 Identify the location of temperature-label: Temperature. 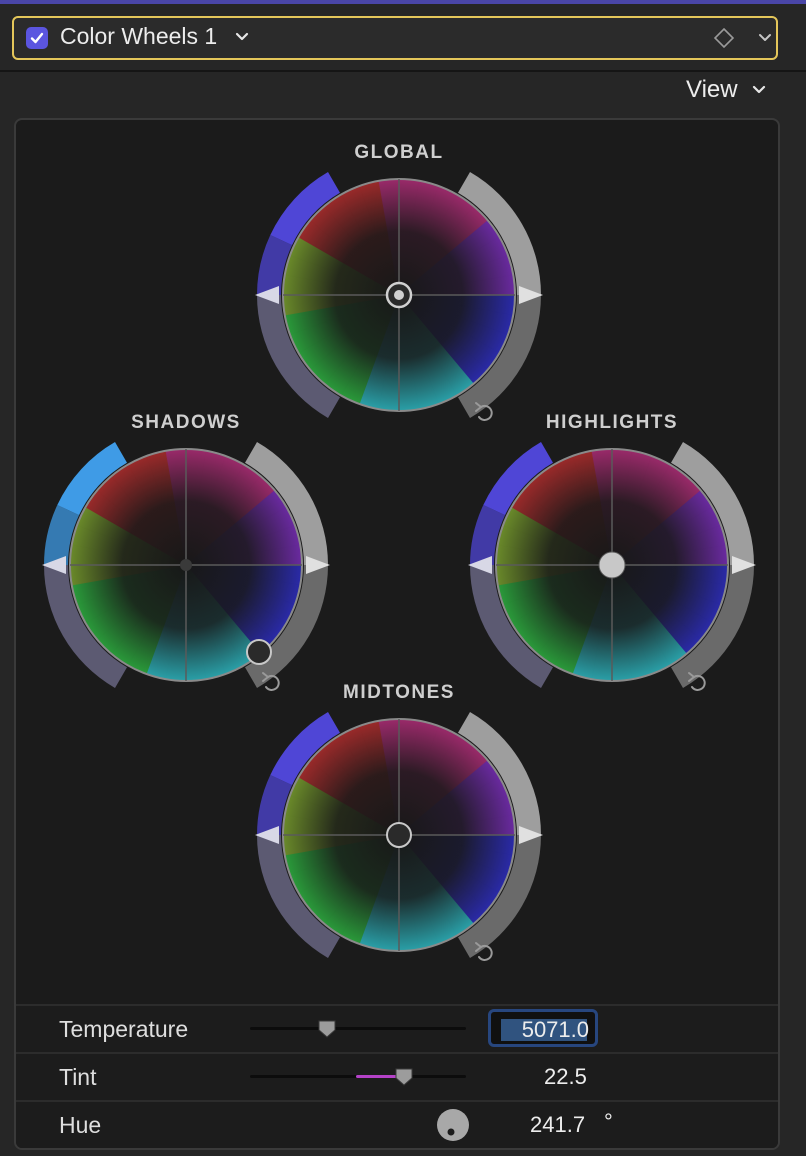
(124, 1029).